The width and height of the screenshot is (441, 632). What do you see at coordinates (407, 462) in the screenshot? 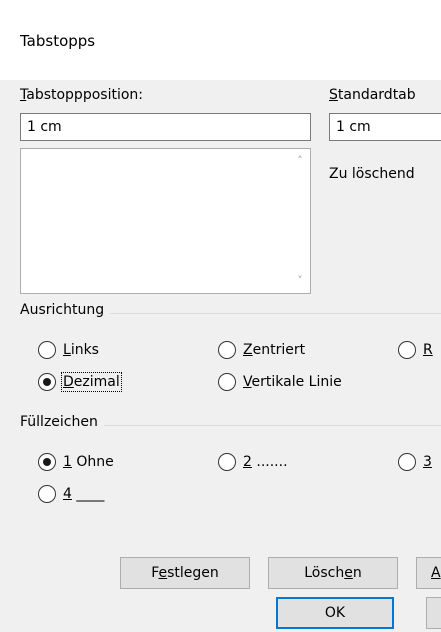
I see `radio-leader-3-circle` at bounding box center [407, 462].